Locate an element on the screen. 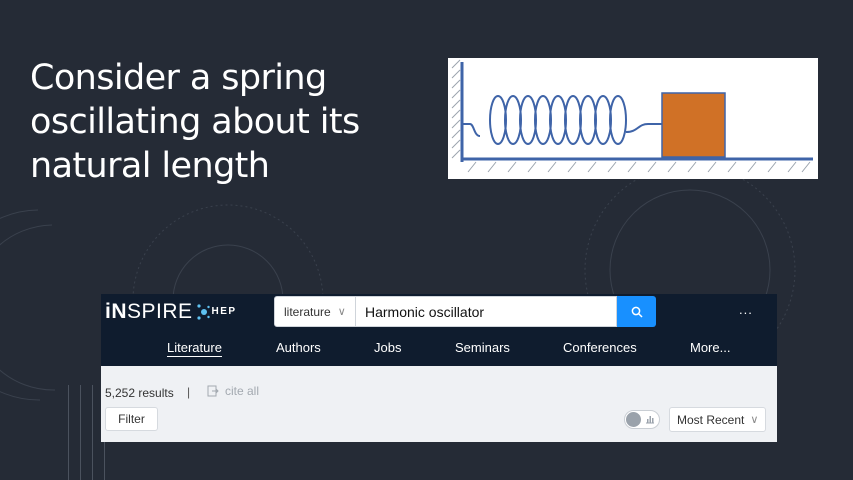 This screenshot has height=480, width=853. nav-authors: Authors is located at coordinates (298, 347).